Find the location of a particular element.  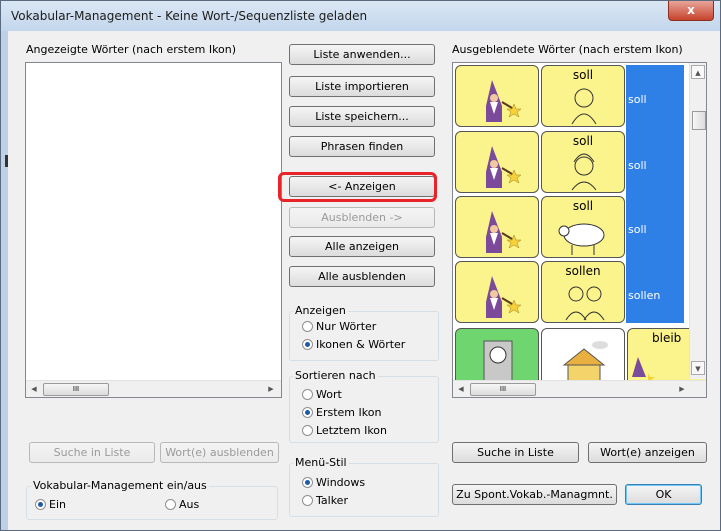

radio-sort-wort: Wort is located at coordinates (322, 394).